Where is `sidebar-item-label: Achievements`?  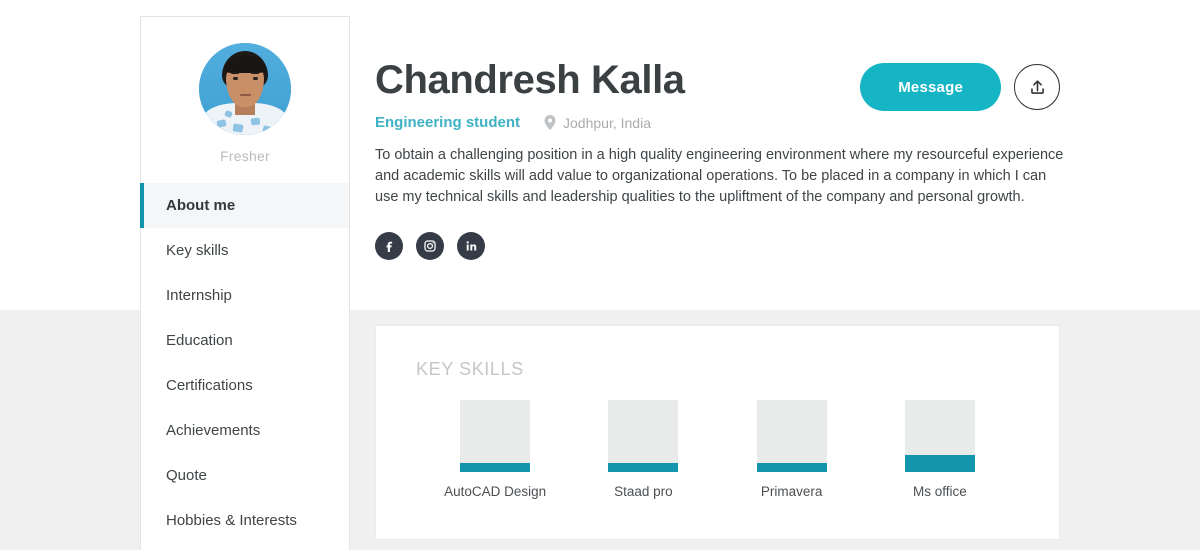 sidebar-item-label: Achievements is located at coordinates (213, 430).